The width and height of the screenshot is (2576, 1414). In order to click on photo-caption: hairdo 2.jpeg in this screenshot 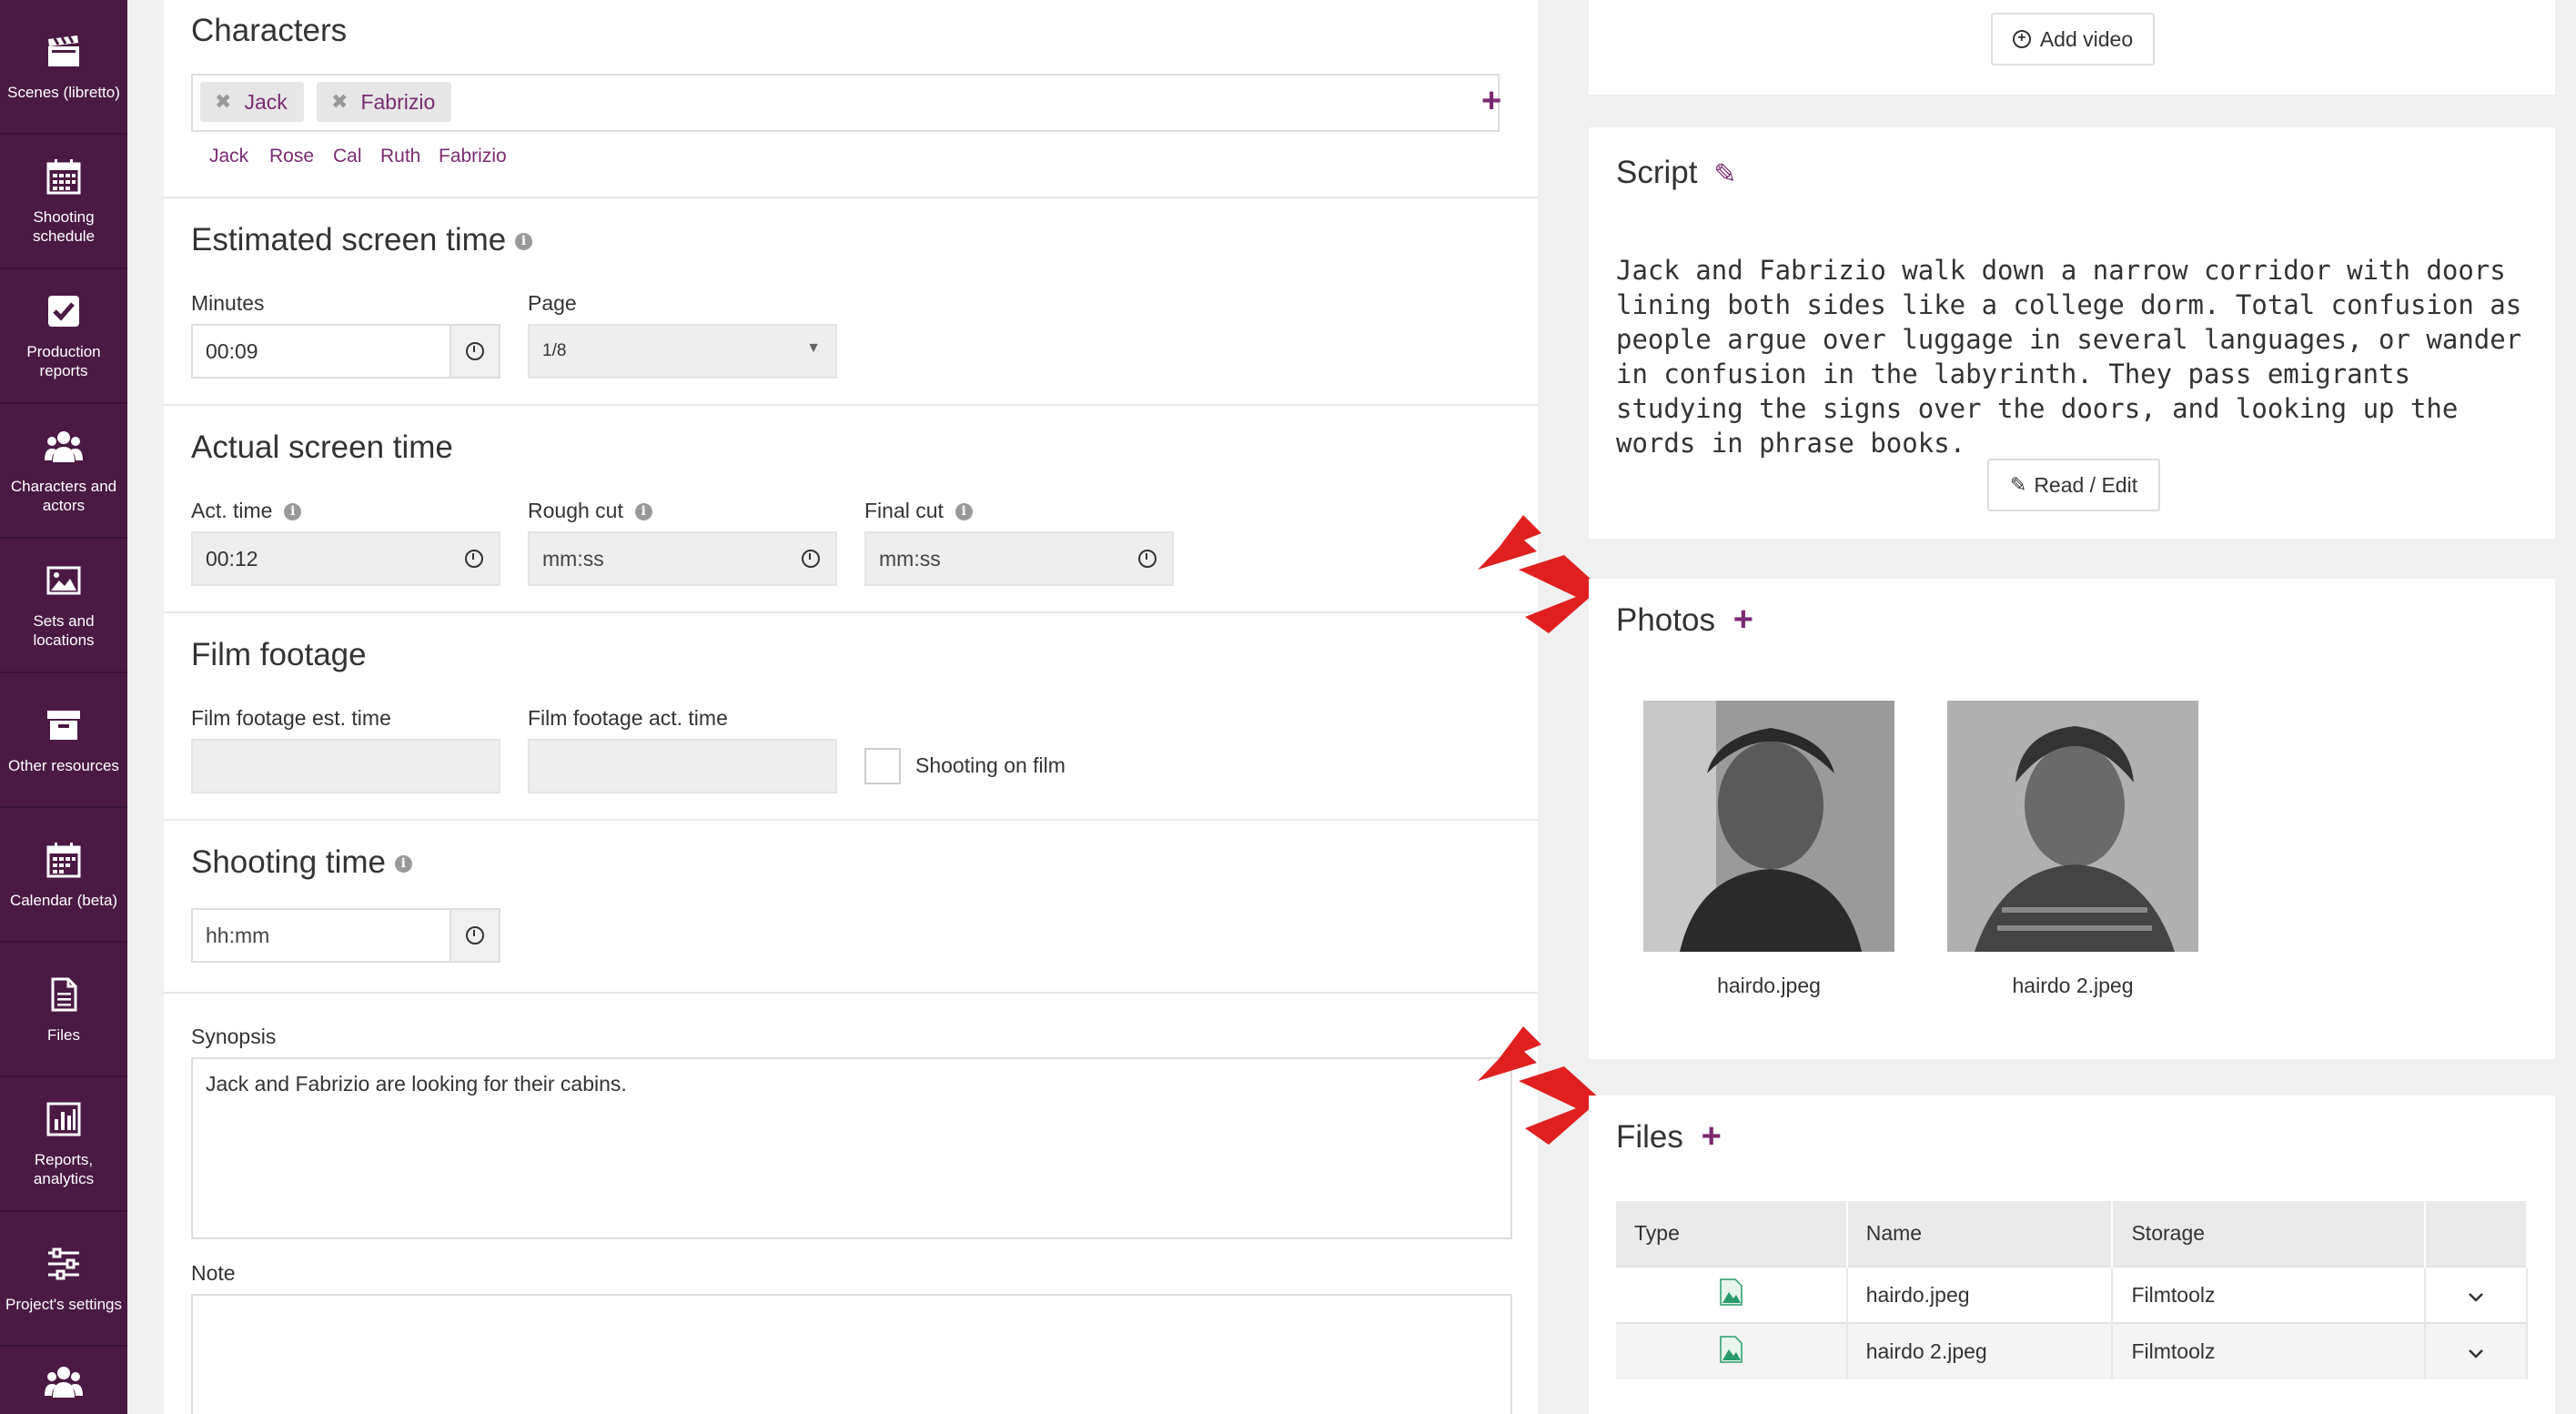, I will do `click(2073, 986)`.